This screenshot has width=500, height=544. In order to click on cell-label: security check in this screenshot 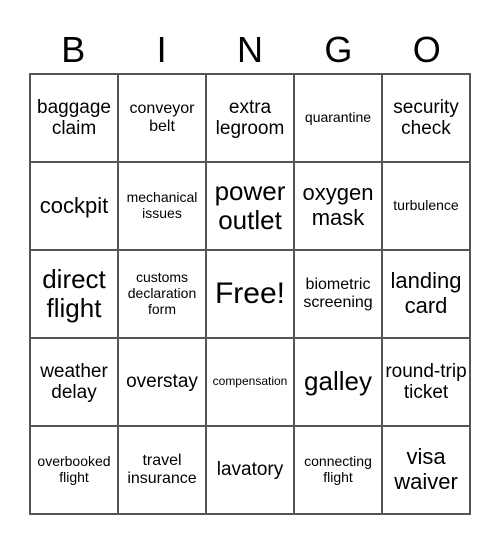, I will do `click(426, 117)`.